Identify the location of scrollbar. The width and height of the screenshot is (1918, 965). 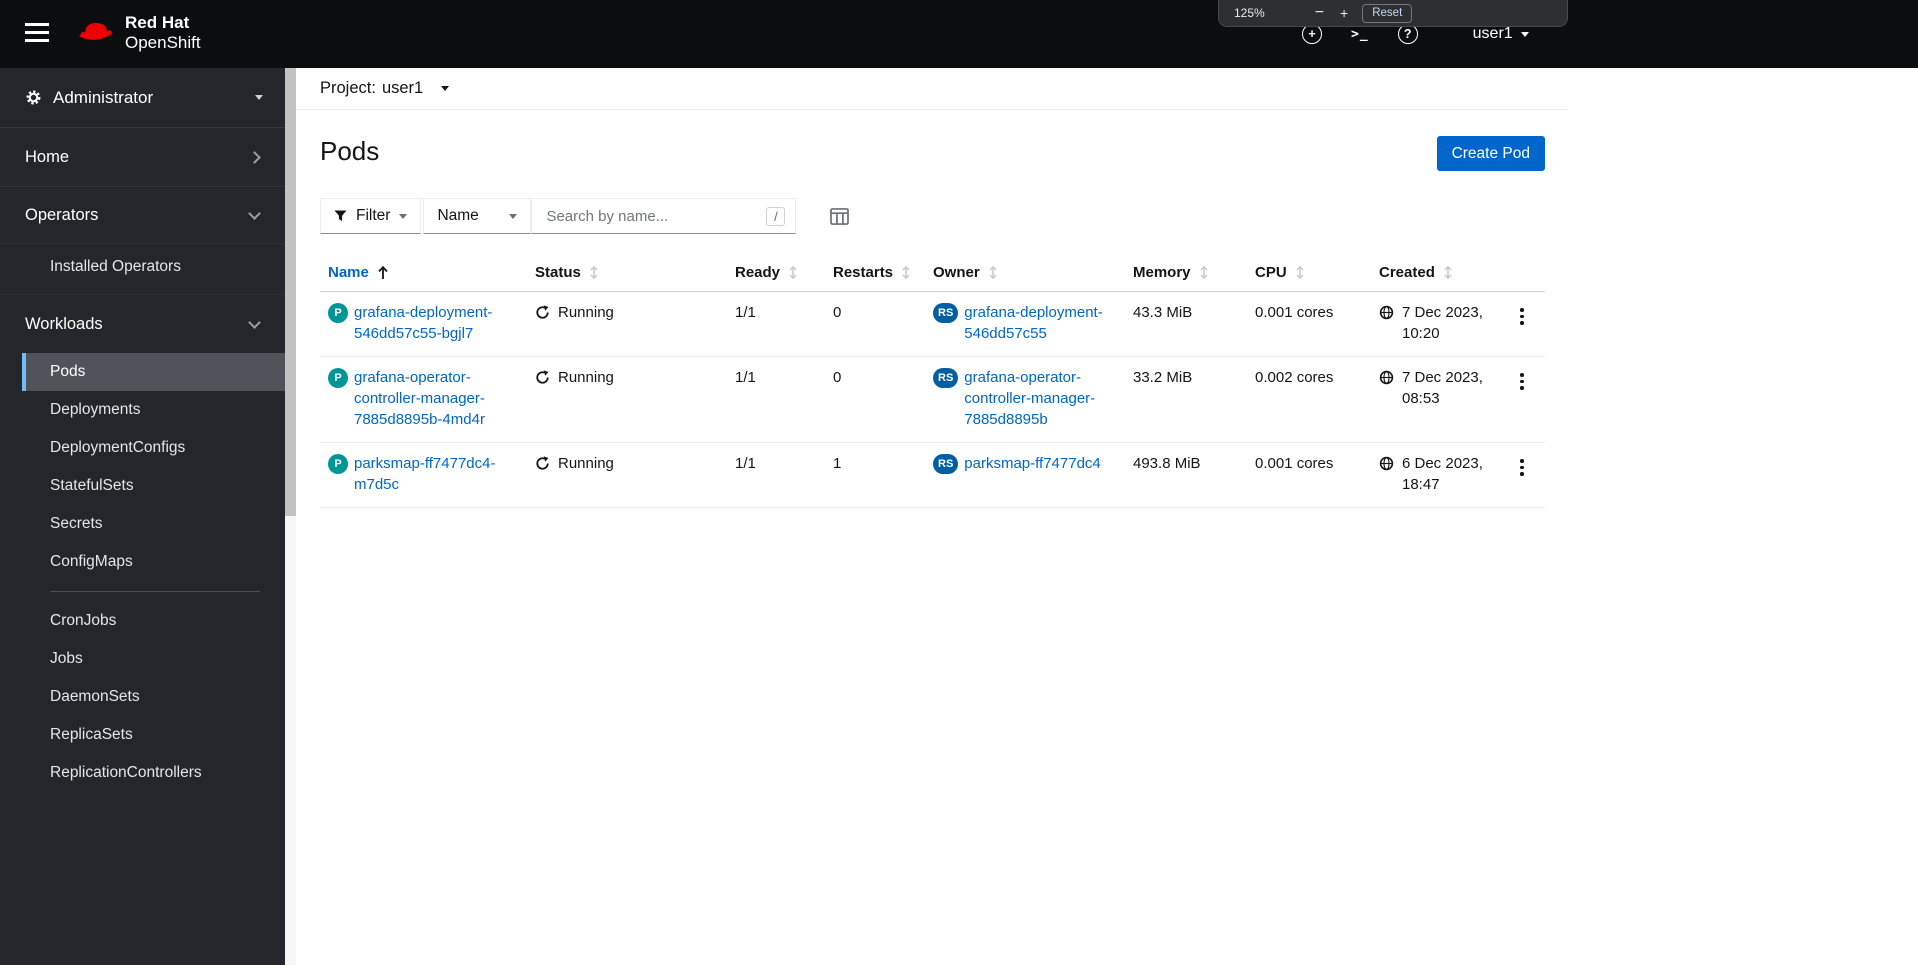
(290, 516).